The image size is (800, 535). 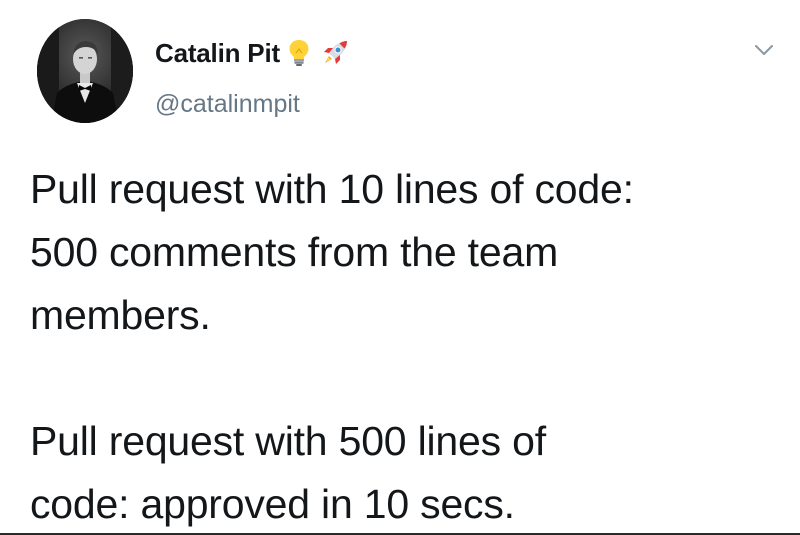 I want to click on chevron-down-icon, so click(x=764, y=50).